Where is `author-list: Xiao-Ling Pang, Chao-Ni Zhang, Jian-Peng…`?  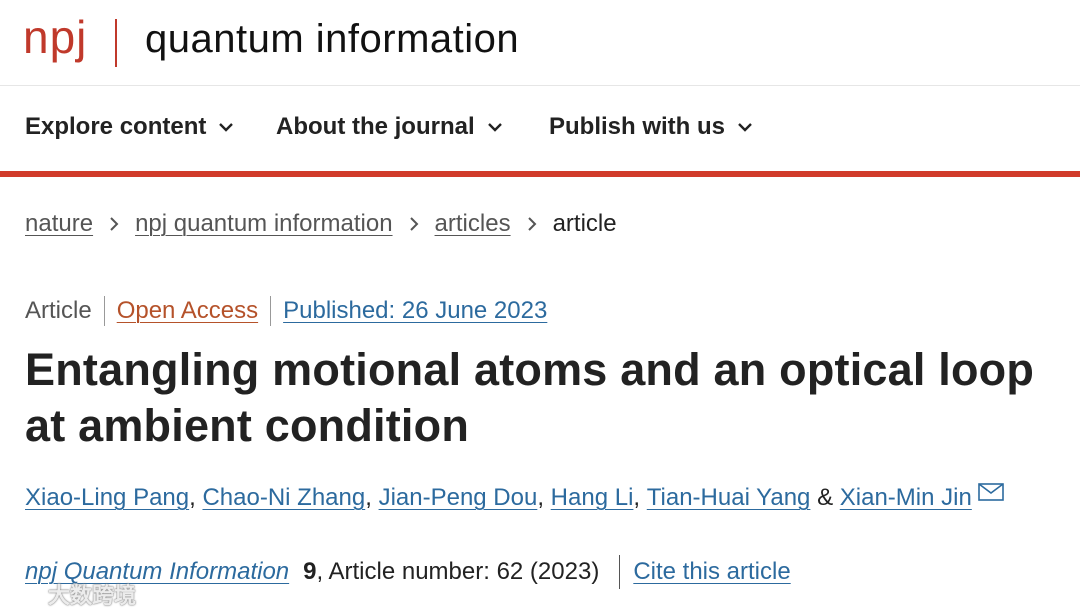 author-list: Xiao-Ling Pang, Chao-Ni Zhang, Jian-Peng… is located at coordinates (514, 497).